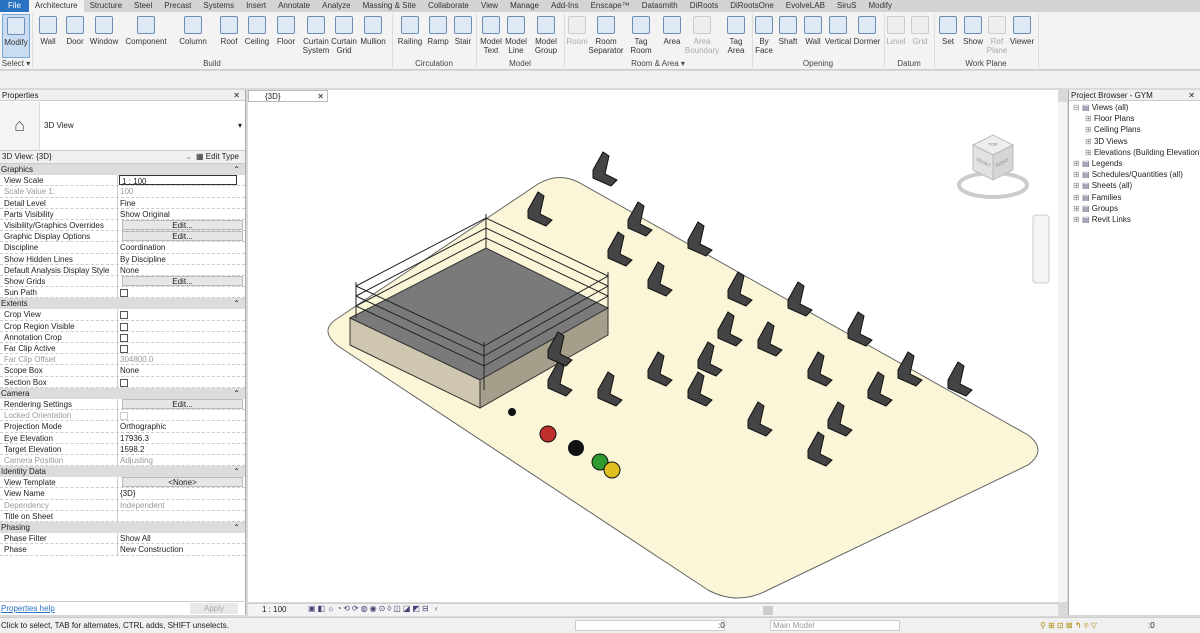 The image size is (1200, 633). What do you see at coordinates (122, 393) in the screenshot?
I see `section-camera: Camera ⌃` at bounding box center [122, 393].